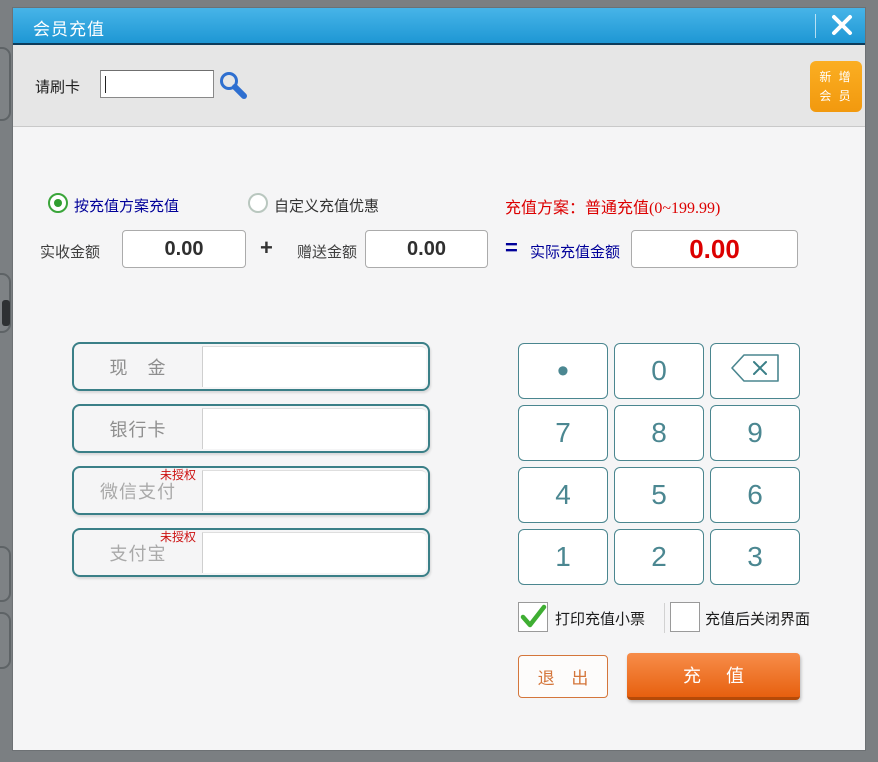 Image resolution: width=878 pixels, height=762 pixels. Describe the element at coordinates (836, 77) in the screenshot. I see `add-member-label-line1: 新 增` at that location.